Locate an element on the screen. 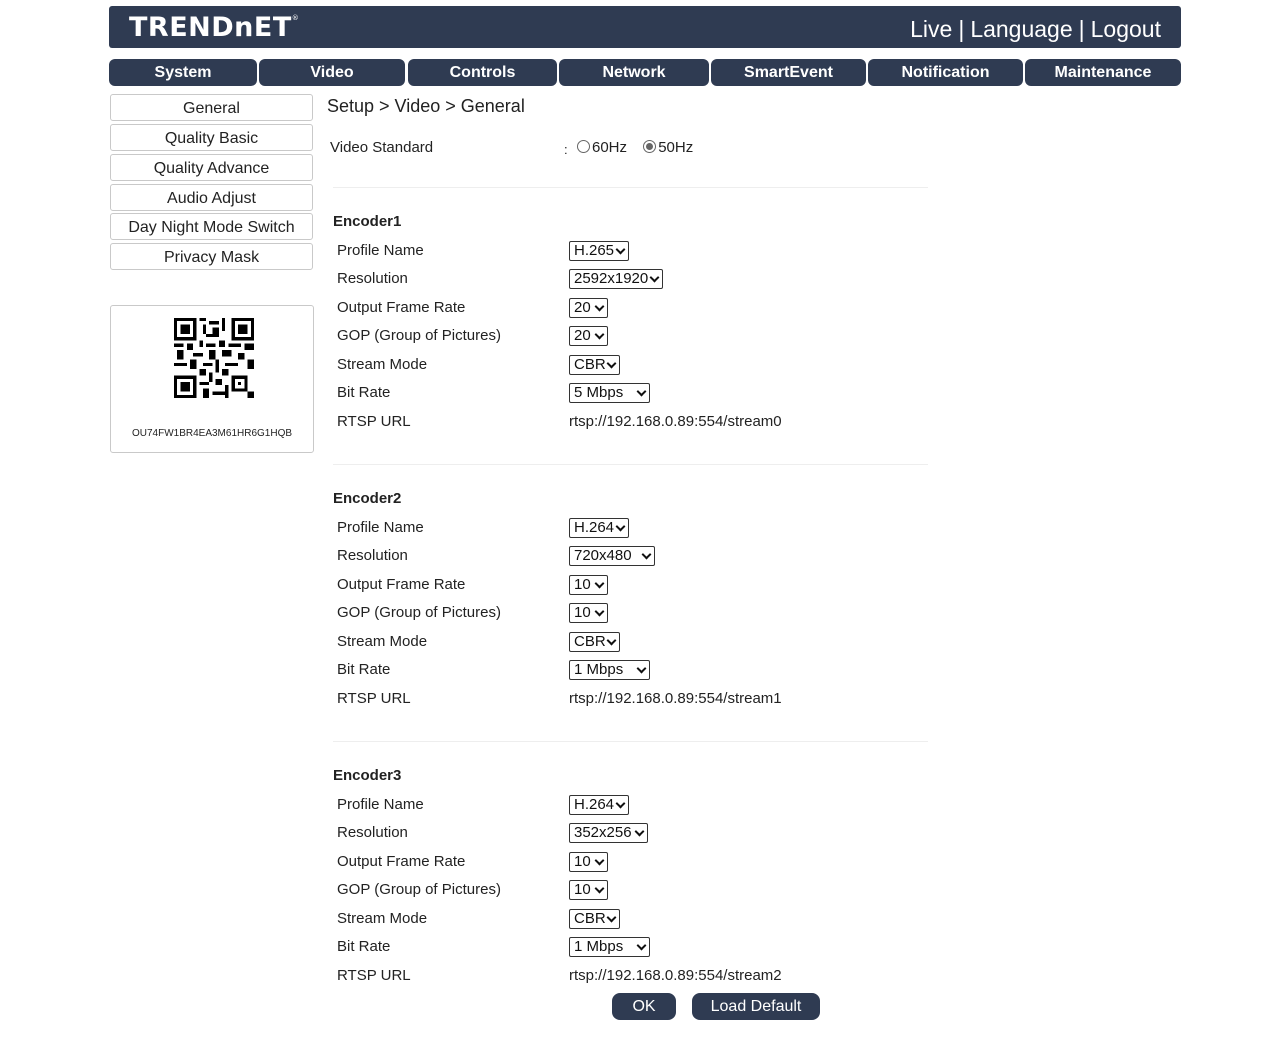  encoder3-gop-select: 10 is located at coordinates (588, 890).